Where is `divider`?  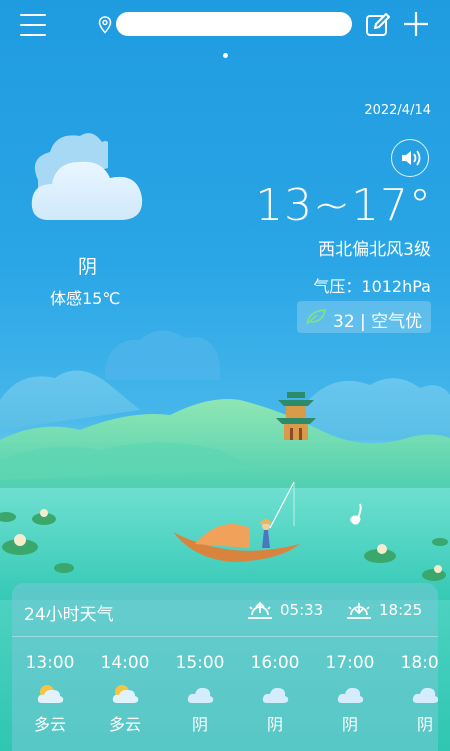 divider is located at coordinates (225, 636).